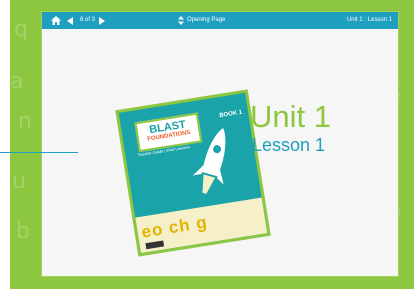  What do you see at coordinates (290, 116) in the screenshot?
I see `unit-title: Unit 1` at bounding box center [290, 116].